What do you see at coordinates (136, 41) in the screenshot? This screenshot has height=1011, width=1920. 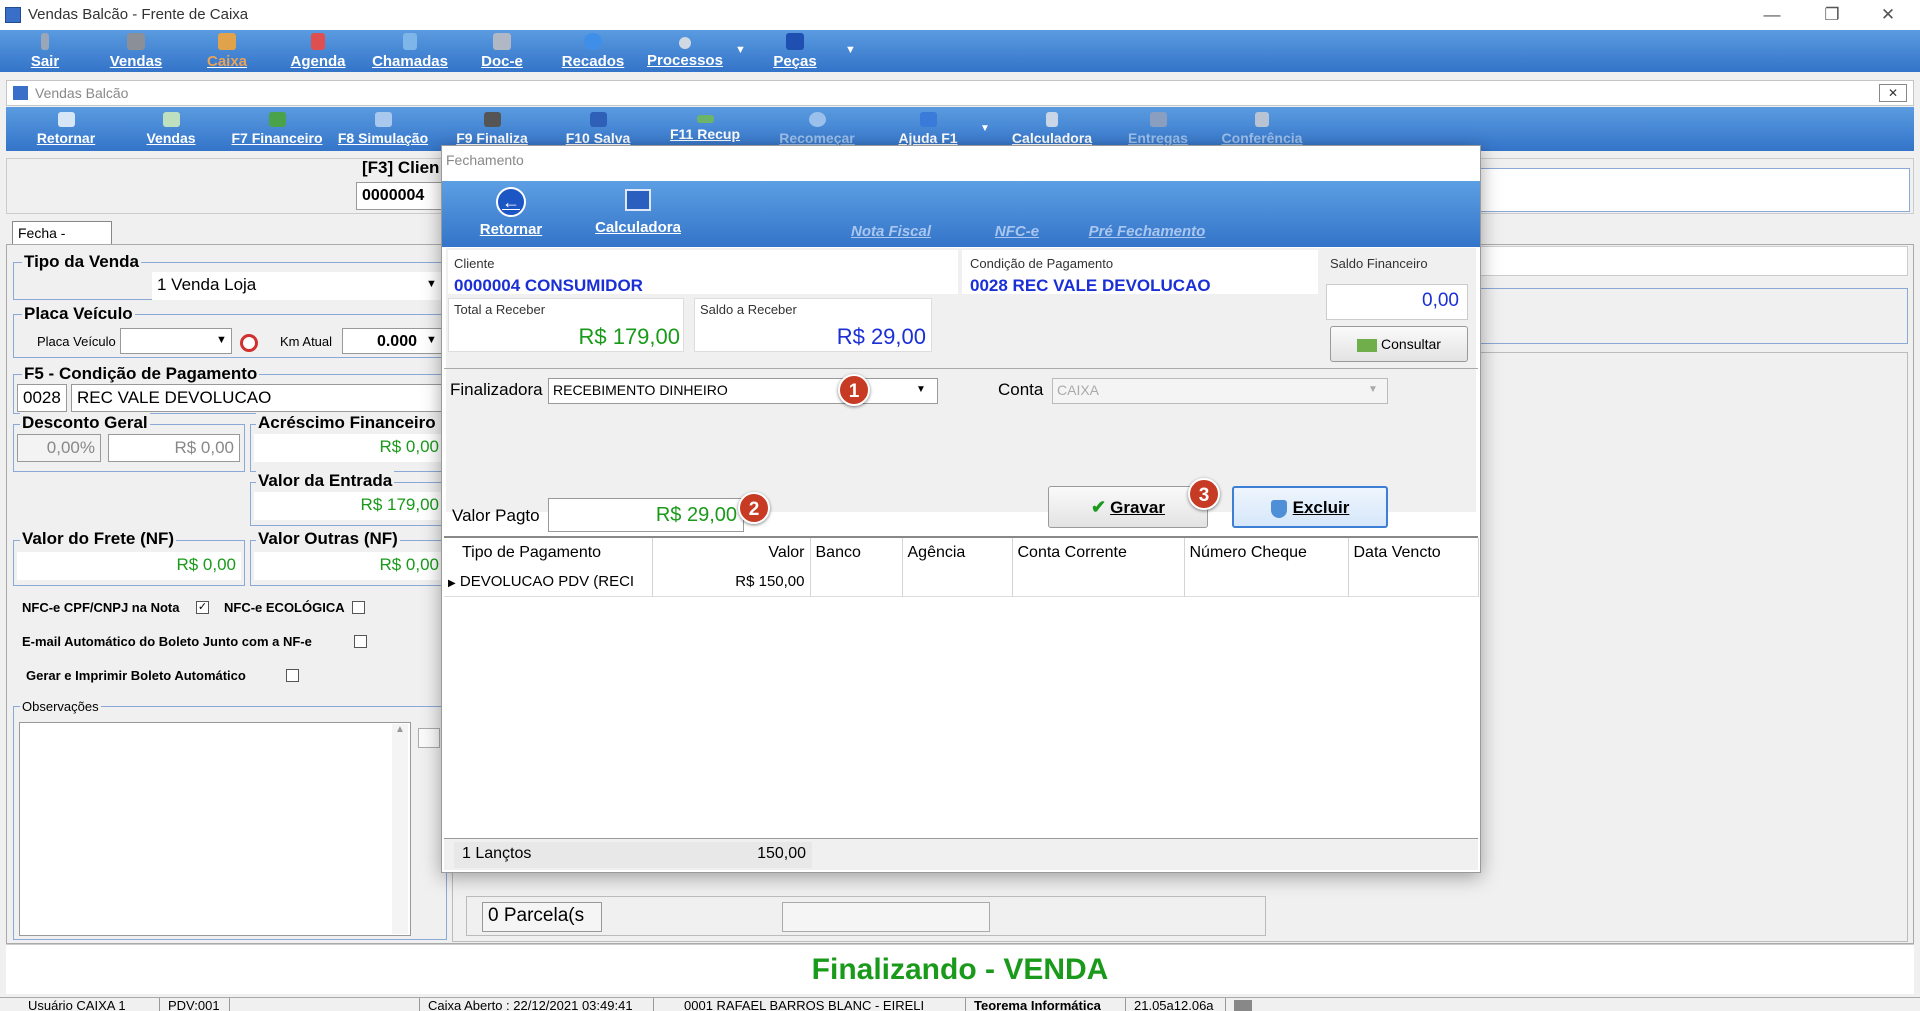 I see `sales-icon` at bounding box center [136, 41].